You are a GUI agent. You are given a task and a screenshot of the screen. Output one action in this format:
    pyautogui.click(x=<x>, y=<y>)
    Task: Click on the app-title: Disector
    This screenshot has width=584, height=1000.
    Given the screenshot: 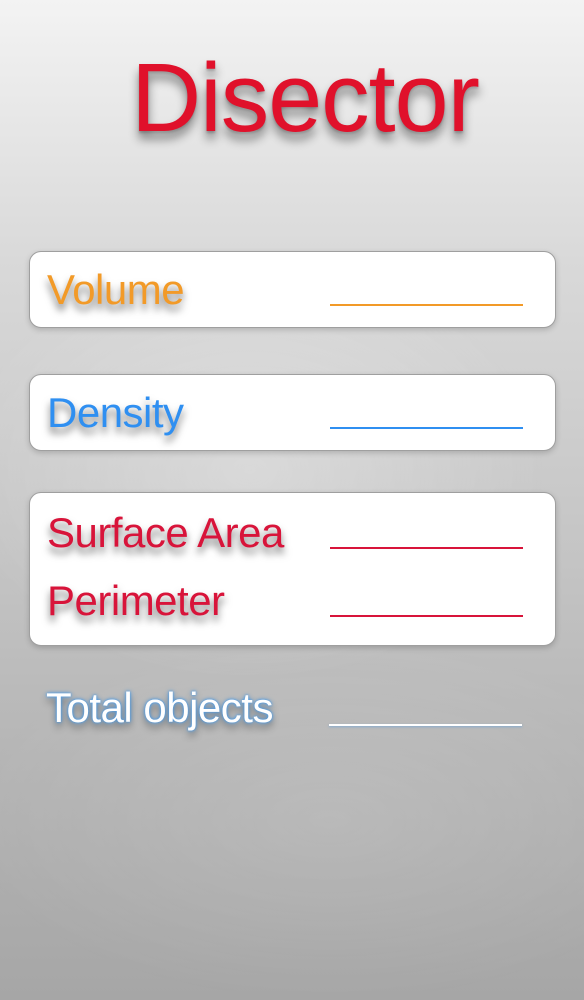 What is the action you would take?
    pyautogui.click(x=305, y=97)
    